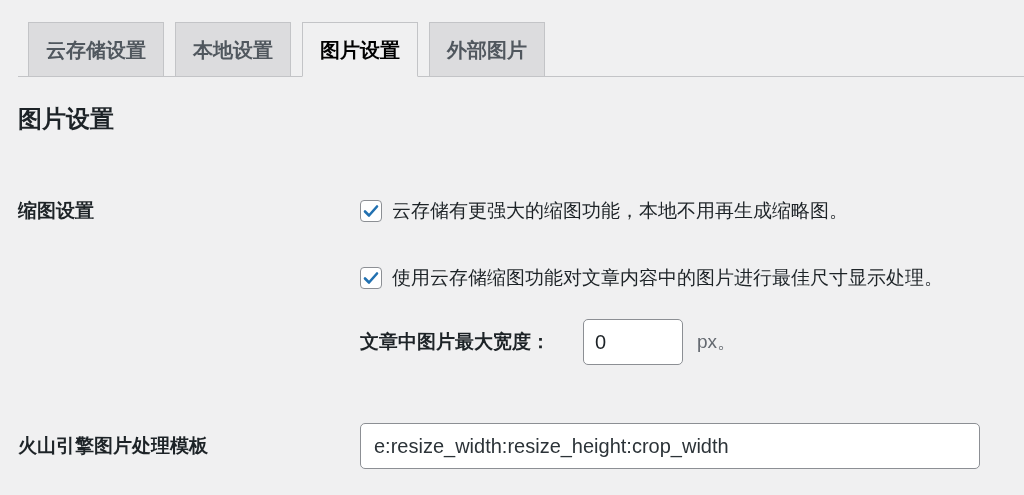 The width and height of the screenshot is (1024, 495). What do you see at coordinates (667, 277) in the screenshot?
I see `checkbox-label: 使用云存储缩图功能对文章内容中的图片进行最佳尺寸显示处理。` at bounding box center [667, 277].